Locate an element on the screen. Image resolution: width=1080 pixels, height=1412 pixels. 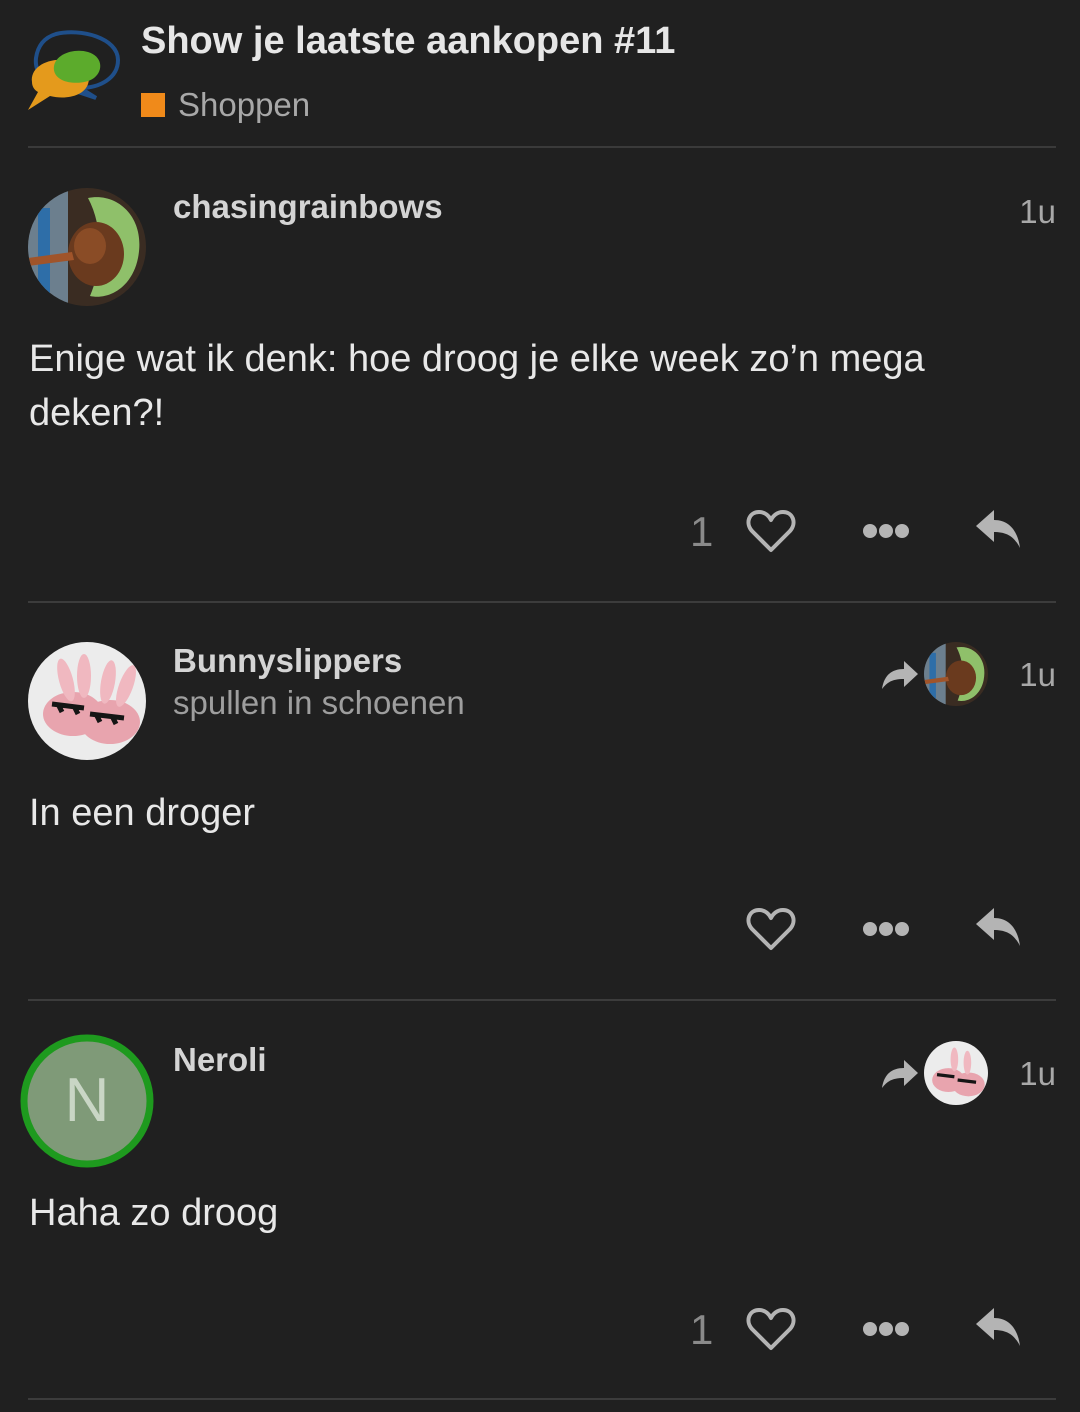
forum-logo-icon is located at coordinates (75, 73).